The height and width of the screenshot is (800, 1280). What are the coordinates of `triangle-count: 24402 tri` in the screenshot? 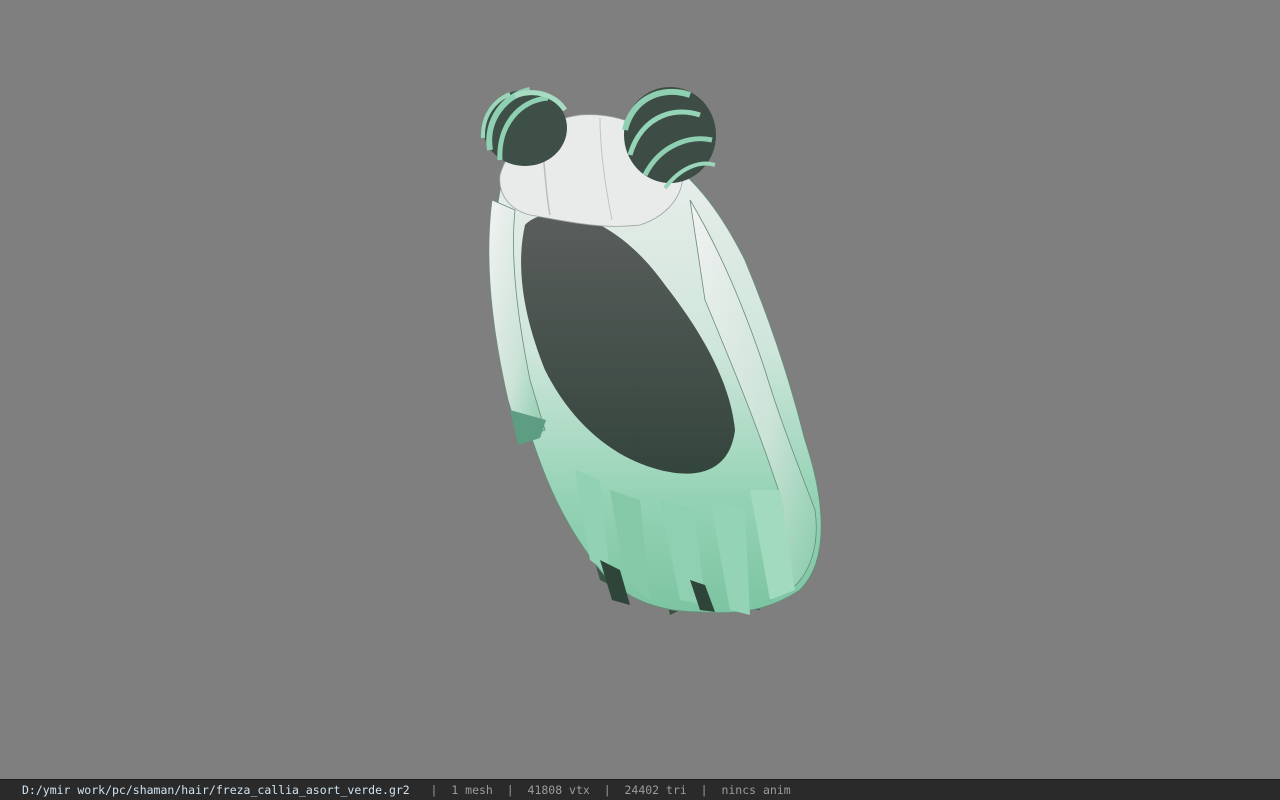 It's located at (655, 790).